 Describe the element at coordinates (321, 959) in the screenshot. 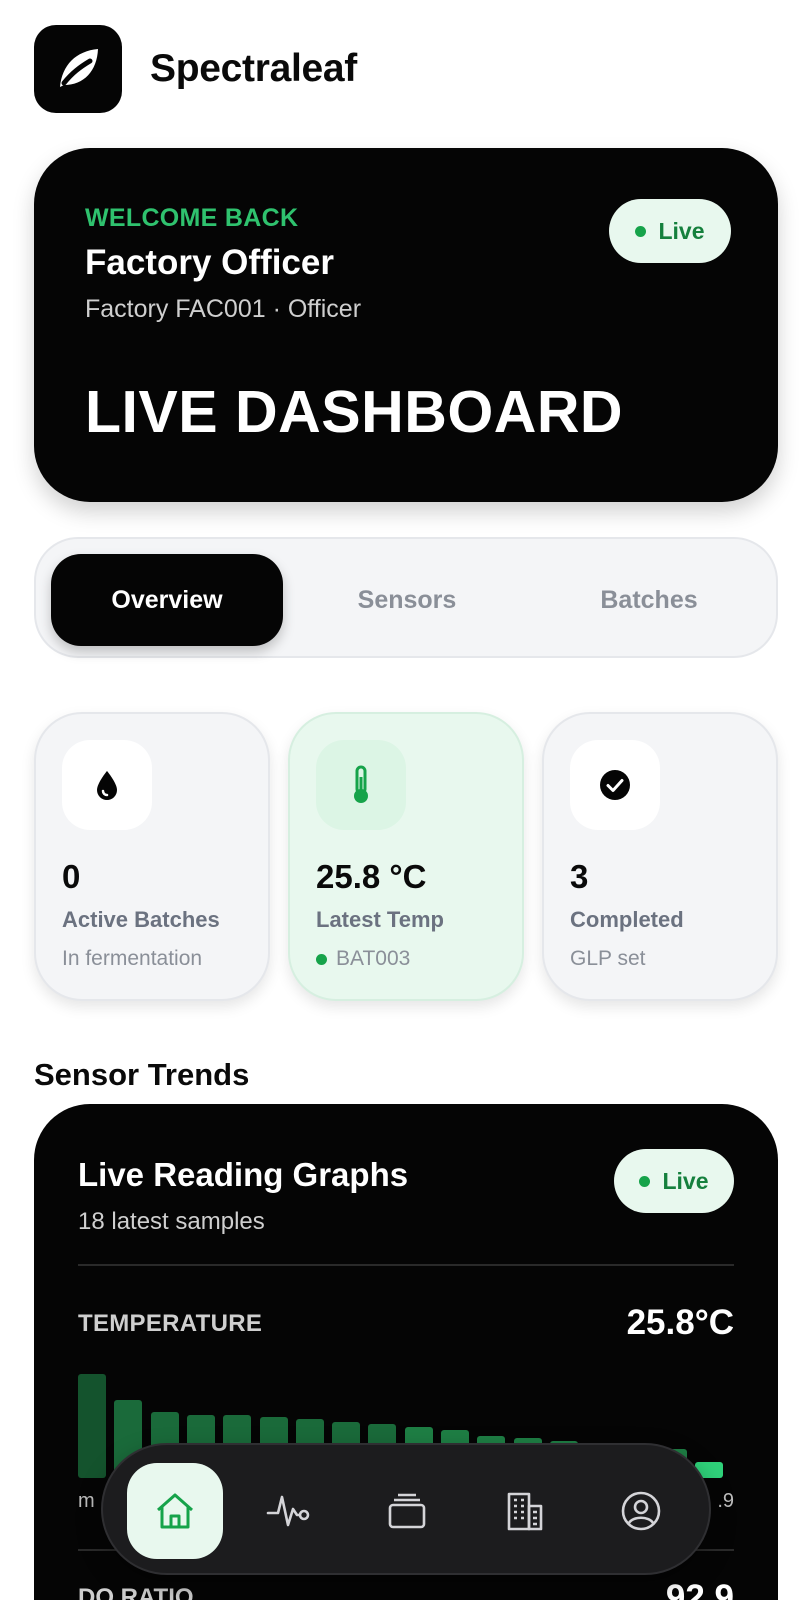

I see `status-dot-icon` at that location.